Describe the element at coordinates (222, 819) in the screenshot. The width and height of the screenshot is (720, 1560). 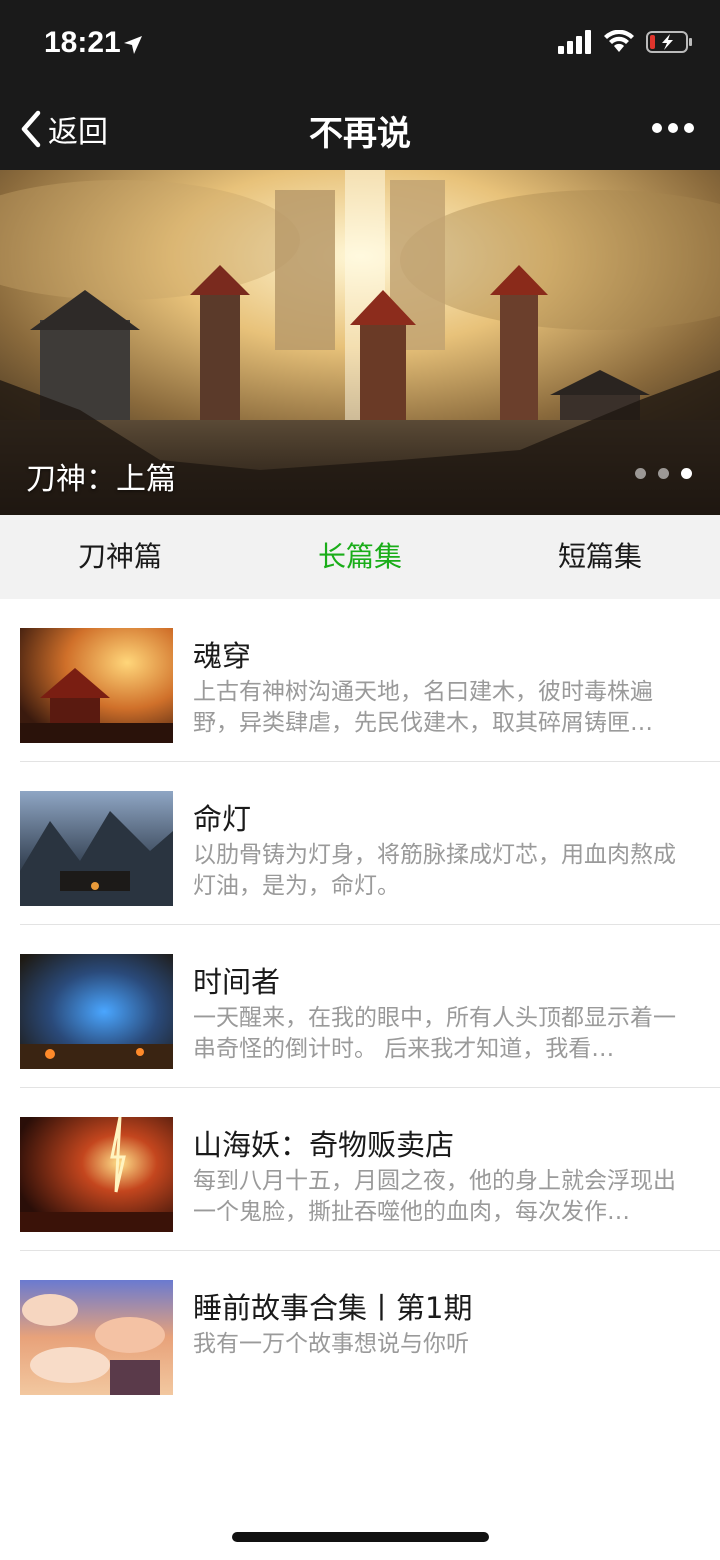
I see `item-title: 命灯` at that location.